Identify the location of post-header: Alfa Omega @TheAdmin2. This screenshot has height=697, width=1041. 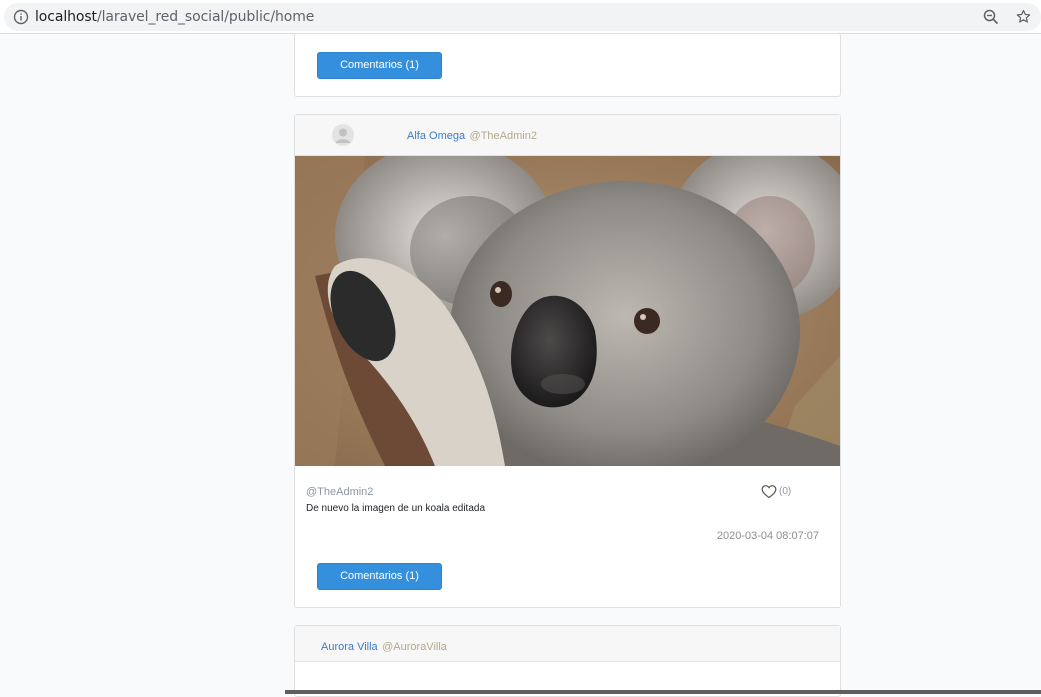
(567, 135).